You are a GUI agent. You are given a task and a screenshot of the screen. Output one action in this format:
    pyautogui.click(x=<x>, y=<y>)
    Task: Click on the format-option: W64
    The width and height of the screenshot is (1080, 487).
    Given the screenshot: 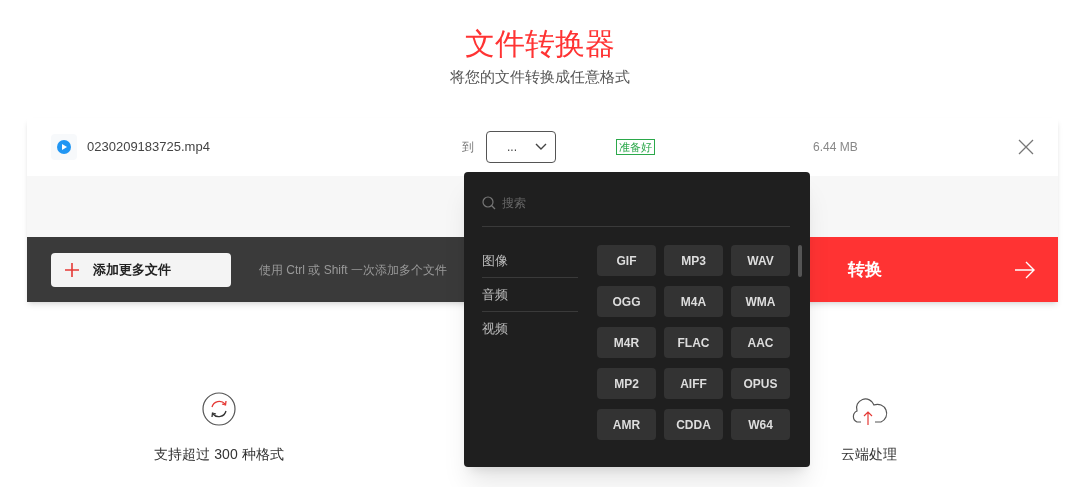 What is the action you would take?
    pyautogui.click(x=760, y=424)
    